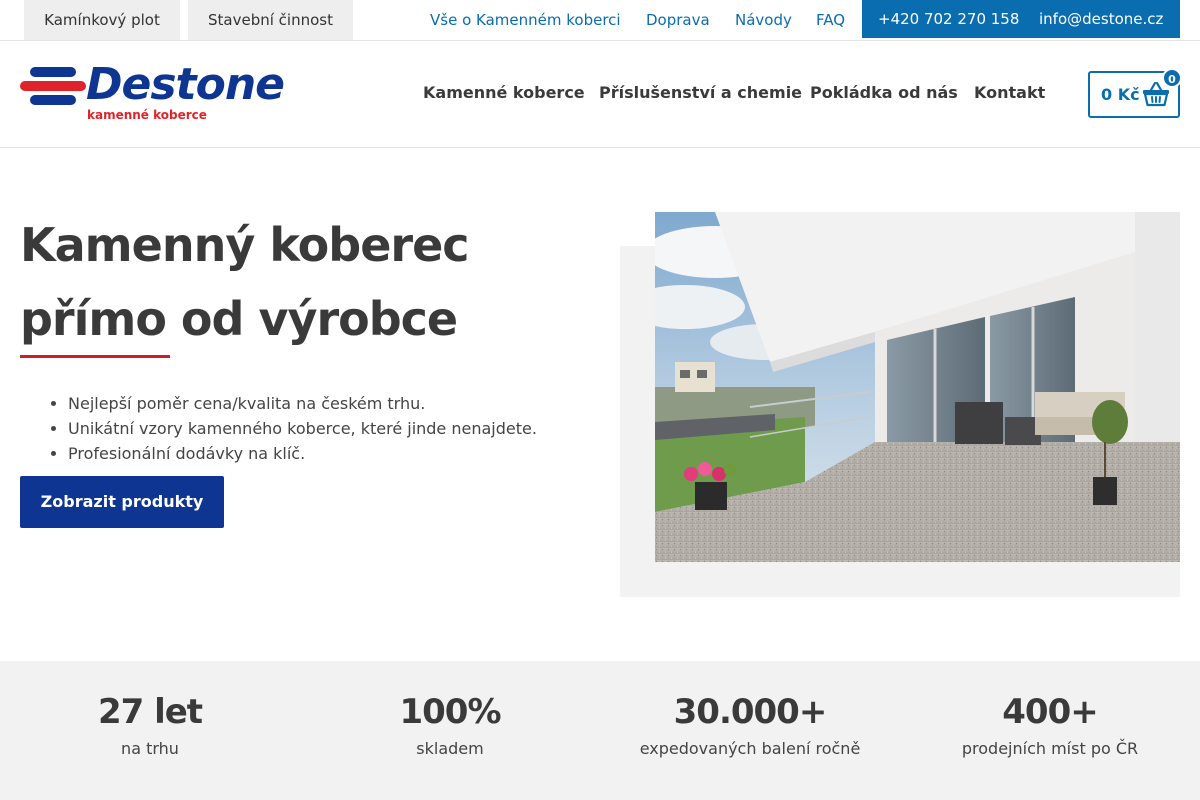 Image resolution: width=1200 pixels, height=800 pixels. What do you see at coordinates (830, 20) in the screenshot?
I see `top-link-faq: FAQ` at bounding box center [830, 20].